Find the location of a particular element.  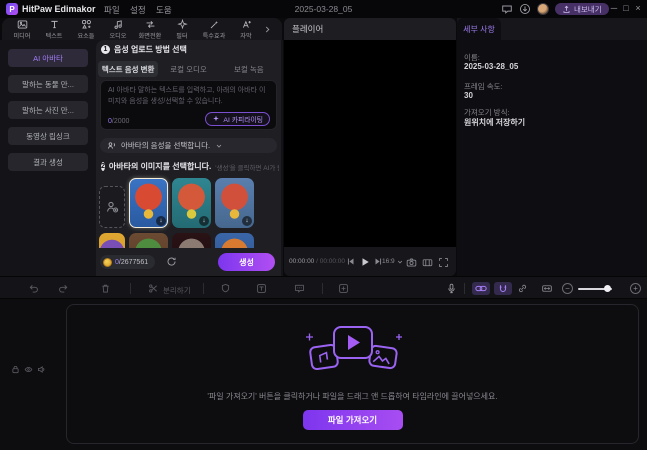

import-file-button: 파일 가져오기 is located at coordinates (352, 419).